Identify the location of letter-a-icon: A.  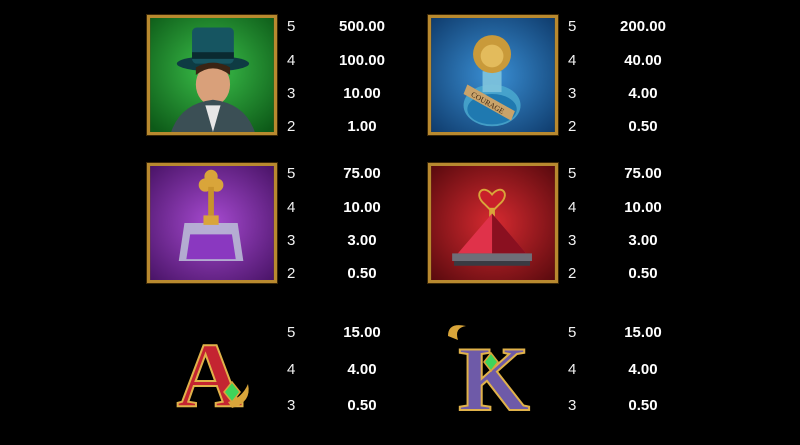
(212, 375).